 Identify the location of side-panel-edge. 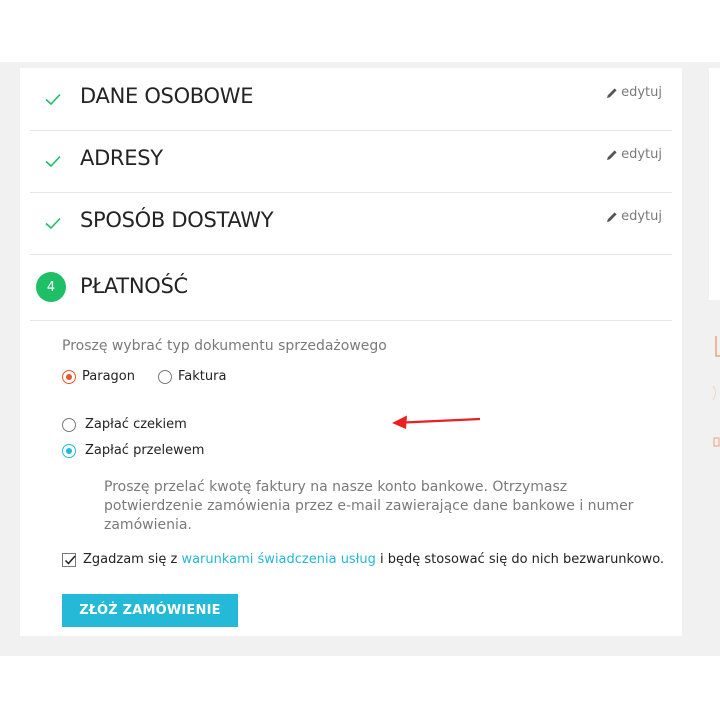
(714, 184).